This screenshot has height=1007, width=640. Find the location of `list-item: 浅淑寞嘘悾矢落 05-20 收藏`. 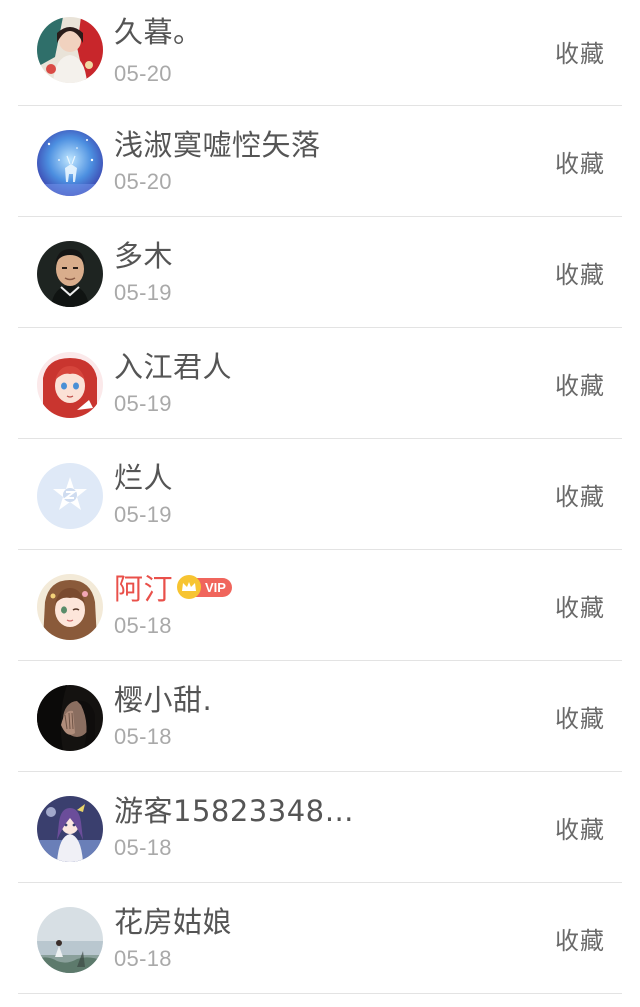

list-item: 浅淑寞嘘悾矢落 05-20 收藏 is located at coordinates (320, 161).